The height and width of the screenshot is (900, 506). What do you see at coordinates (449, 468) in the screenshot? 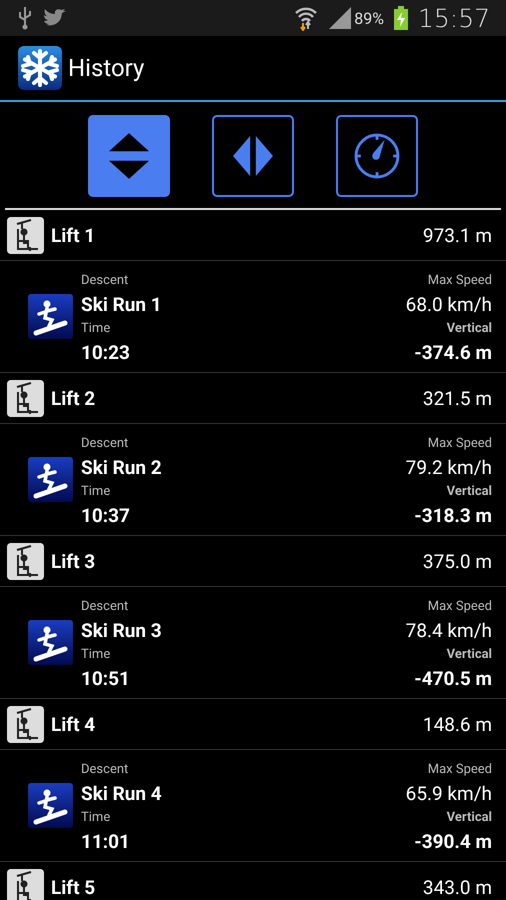
I see `max-speed-value: 79.2 km/h` at bounding box center [449, 468].